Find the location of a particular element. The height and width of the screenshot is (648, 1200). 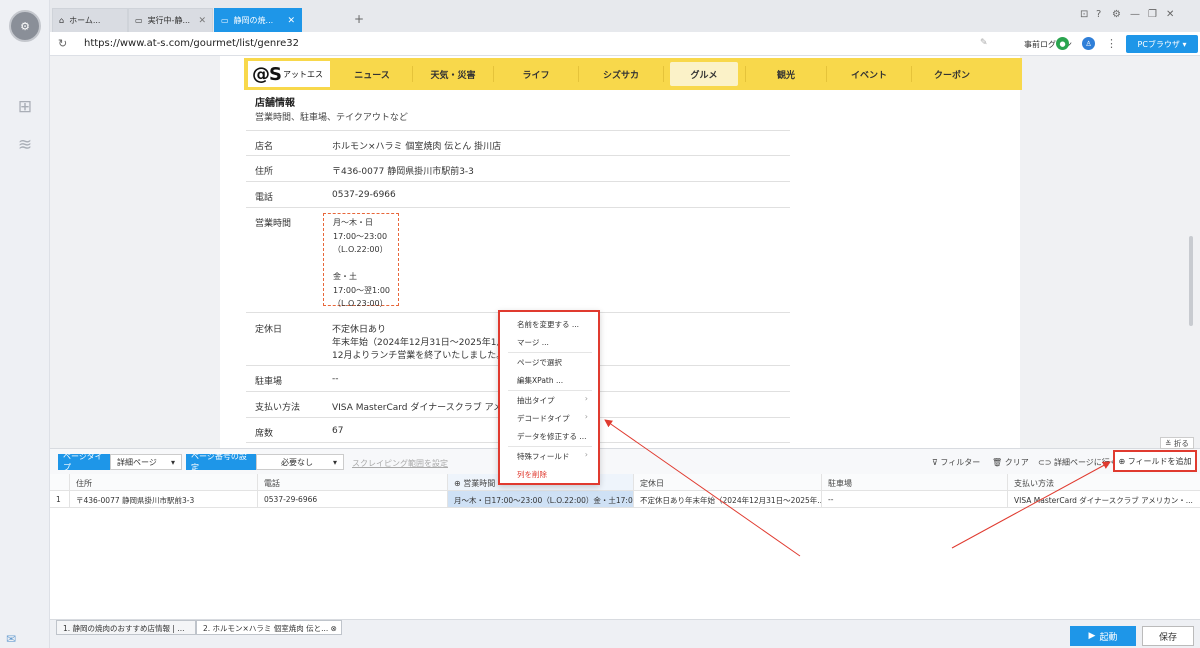

table-header: 住所 is located at coordinates (164, 482).